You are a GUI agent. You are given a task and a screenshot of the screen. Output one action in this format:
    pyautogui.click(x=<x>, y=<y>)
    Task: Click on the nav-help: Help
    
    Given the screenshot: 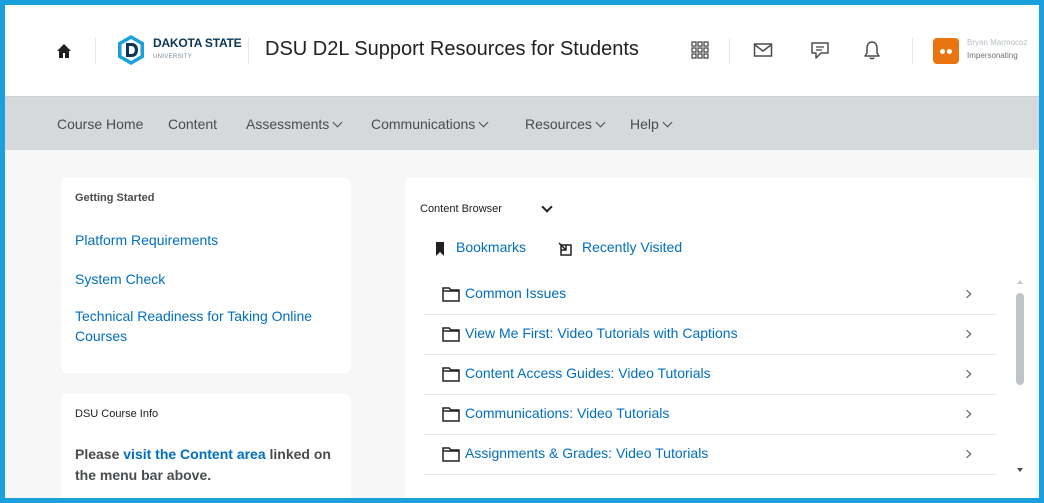 What is the action you would take?
    pyautogui.click(x=651, y=124)
    